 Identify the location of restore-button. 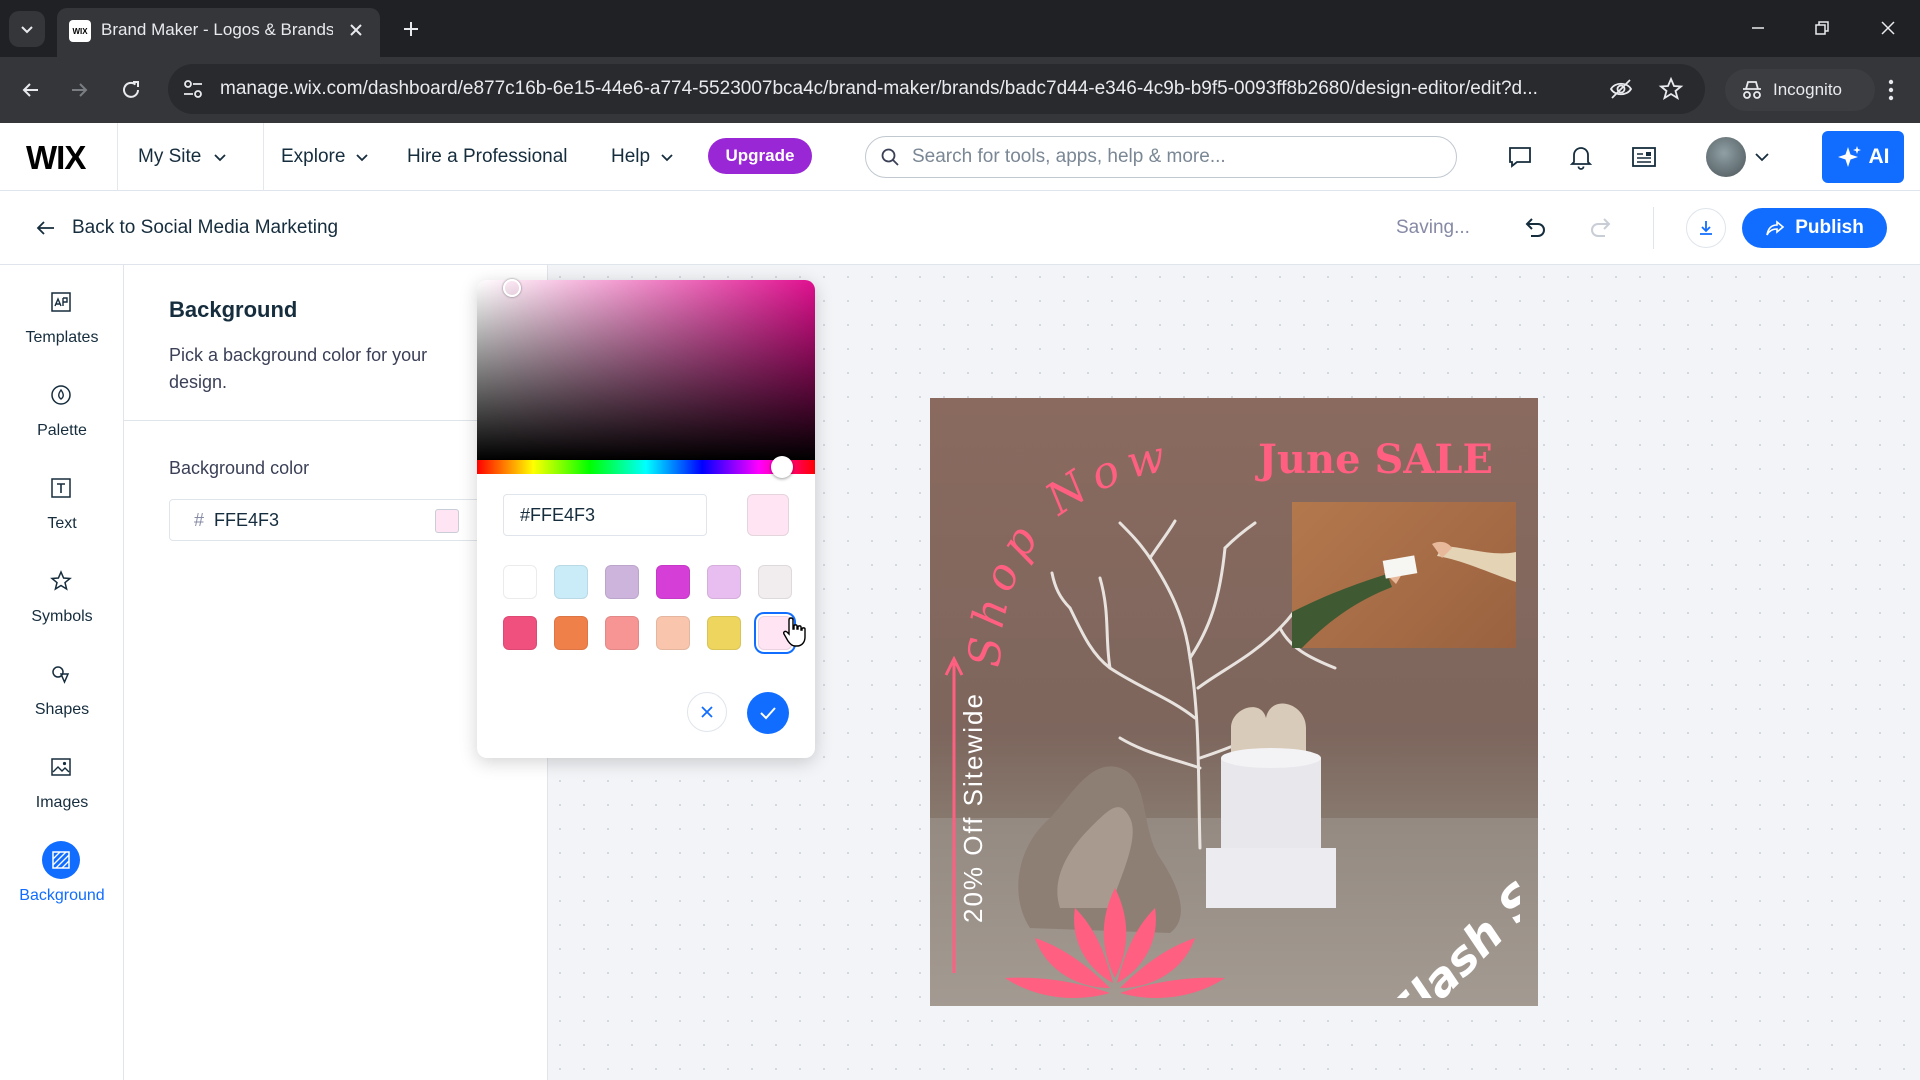
(1822, 28).